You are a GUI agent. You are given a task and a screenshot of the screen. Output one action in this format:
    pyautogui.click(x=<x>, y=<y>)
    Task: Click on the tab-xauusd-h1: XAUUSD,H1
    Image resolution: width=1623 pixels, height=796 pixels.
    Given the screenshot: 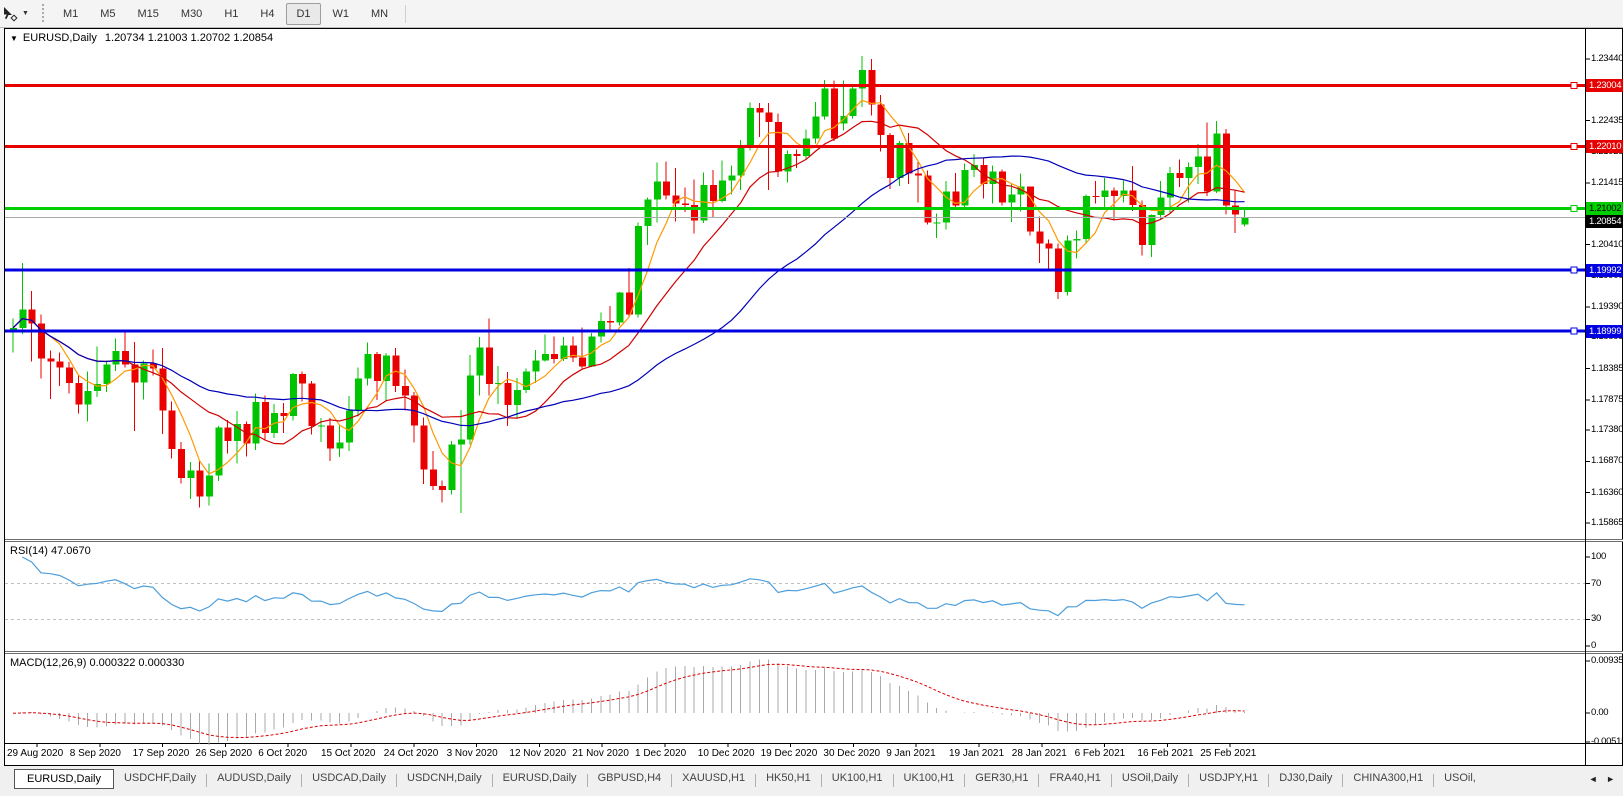 What is the action you would take?
    pyautogui.click(x=713, y=779)
    